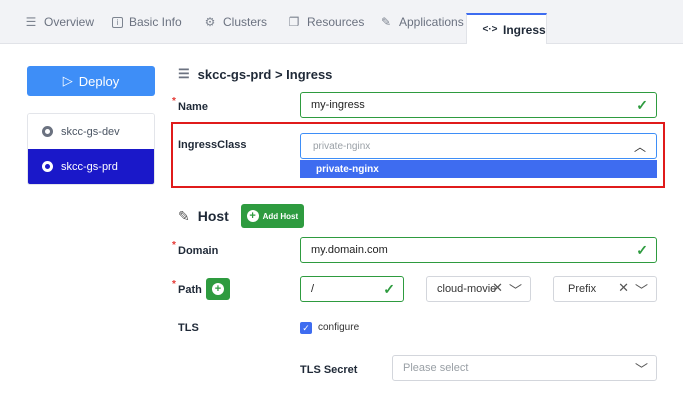 The image size is (683, 397). I want to click on add-path-button: +, so click(218, 289).